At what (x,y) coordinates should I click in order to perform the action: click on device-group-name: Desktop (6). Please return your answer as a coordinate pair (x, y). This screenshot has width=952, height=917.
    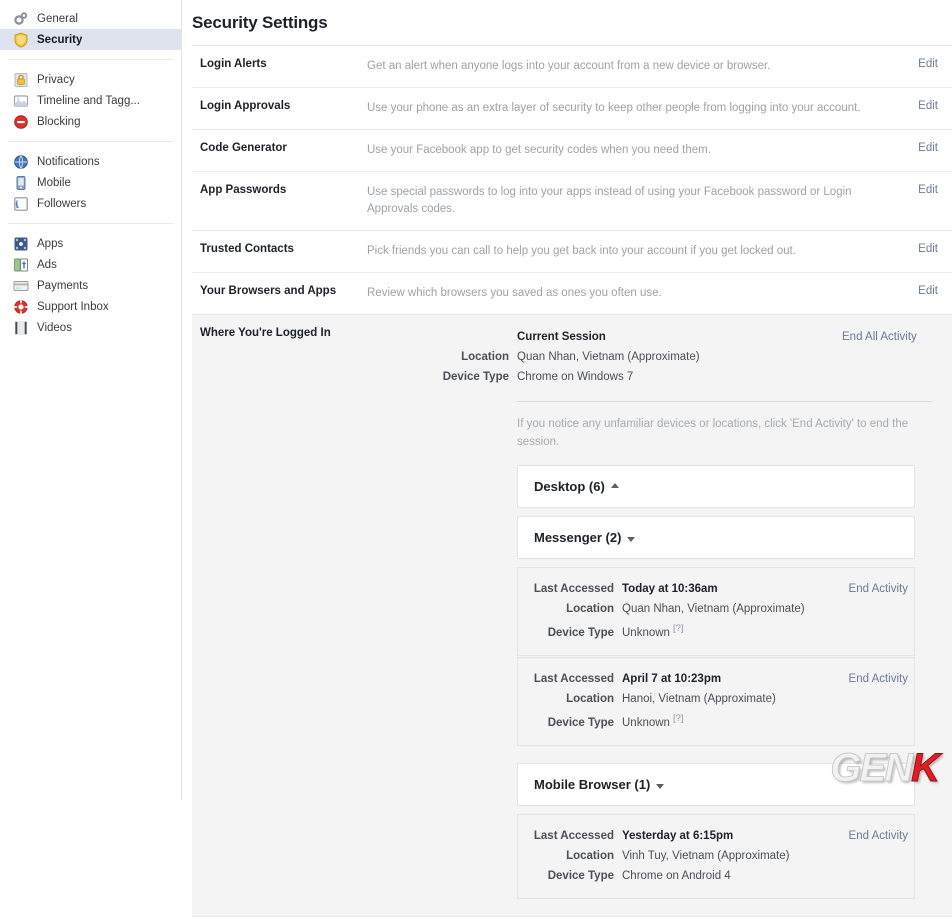
    Looking at the image, I should click on (569, 486).